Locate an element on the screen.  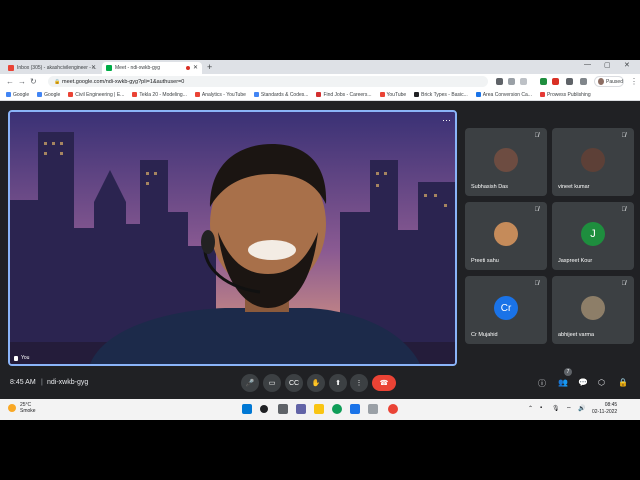
camera-extension-icon is located at coordinates (499, 81).